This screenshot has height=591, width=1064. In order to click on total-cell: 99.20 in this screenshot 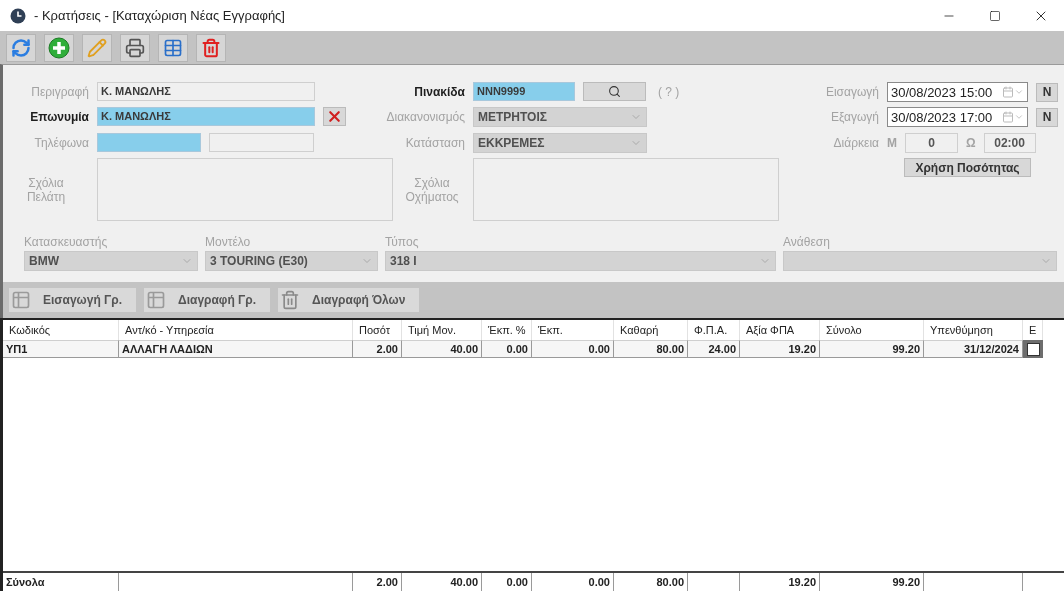, I will do `click(872, 582)`.